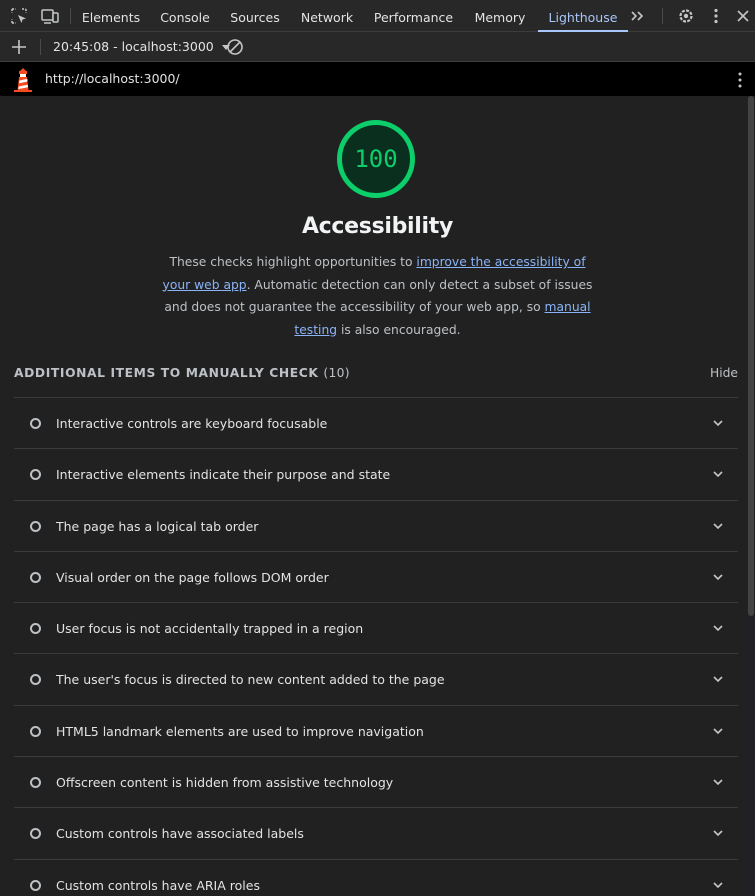 The width and height of the screenshot is (755, 896). Describe the element at coordinates (111, 16) in the screenshot. I see `tab-elements: Elements` at that location.